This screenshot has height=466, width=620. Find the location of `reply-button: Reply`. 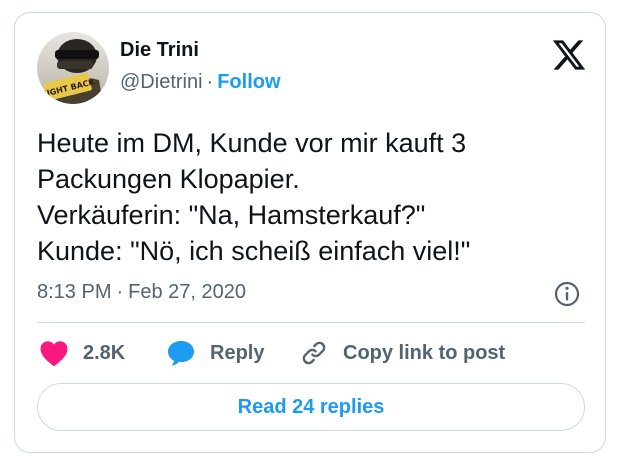

reply-button: Reply is located at coordinates (215, 353).